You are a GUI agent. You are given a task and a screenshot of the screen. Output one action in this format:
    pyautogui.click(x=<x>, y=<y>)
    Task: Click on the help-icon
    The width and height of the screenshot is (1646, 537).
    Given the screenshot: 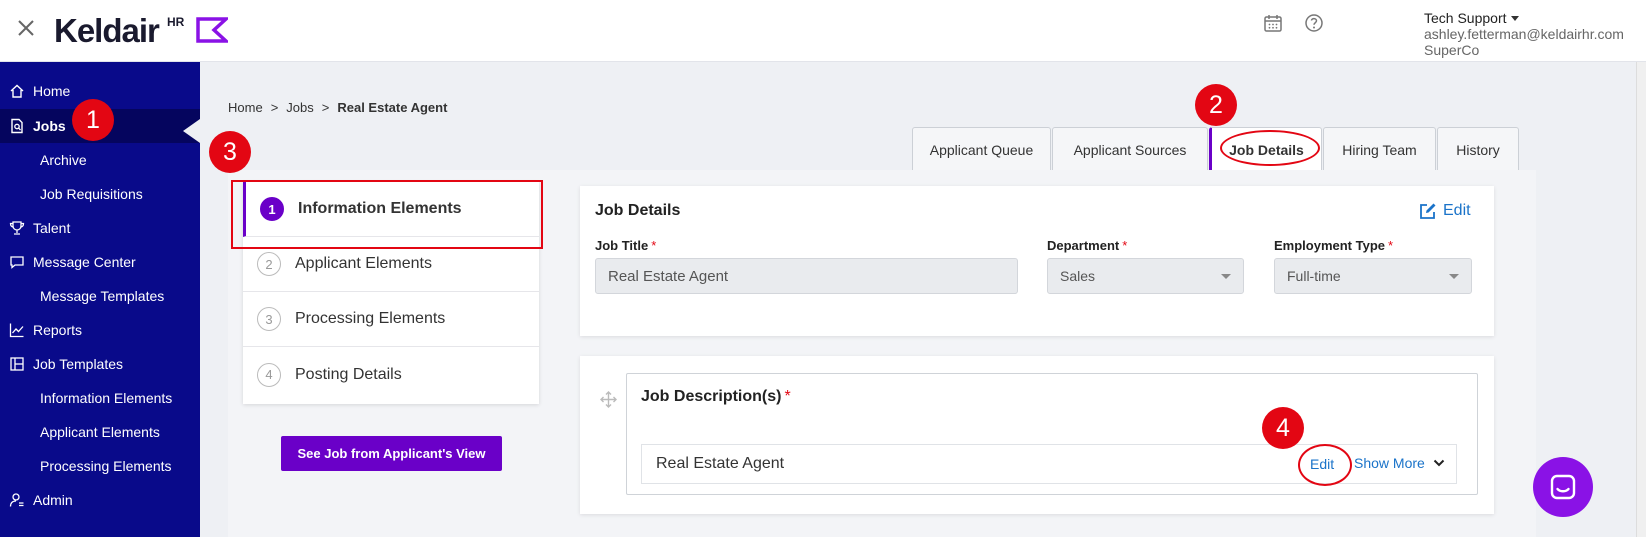 What is the action you would take?
    pyautogui.click(x=1314, y=23)
    